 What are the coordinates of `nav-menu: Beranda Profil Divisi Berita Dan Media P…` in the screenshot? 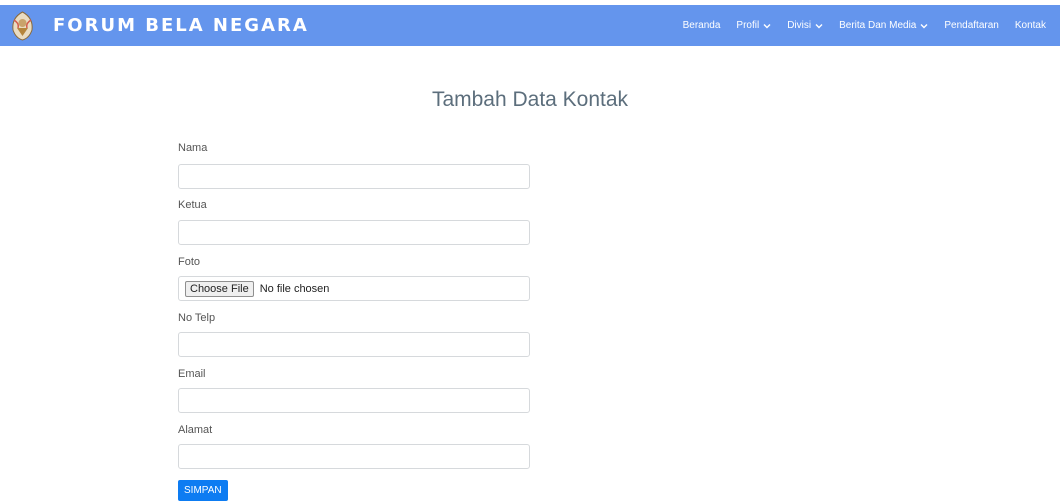 It's located at (864, 25).